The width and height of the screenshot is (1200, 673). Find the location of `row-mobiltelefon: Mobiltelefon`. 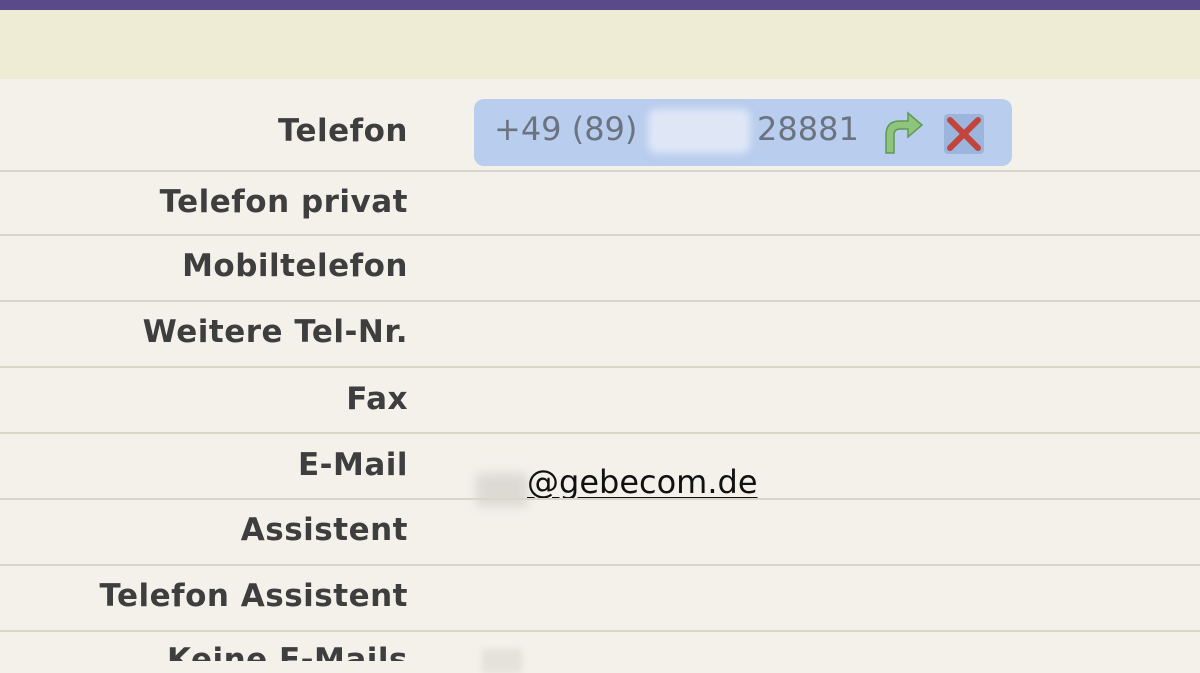

row-mobiltelefon: Mobiltelefon is located at coordinates (600, 268).